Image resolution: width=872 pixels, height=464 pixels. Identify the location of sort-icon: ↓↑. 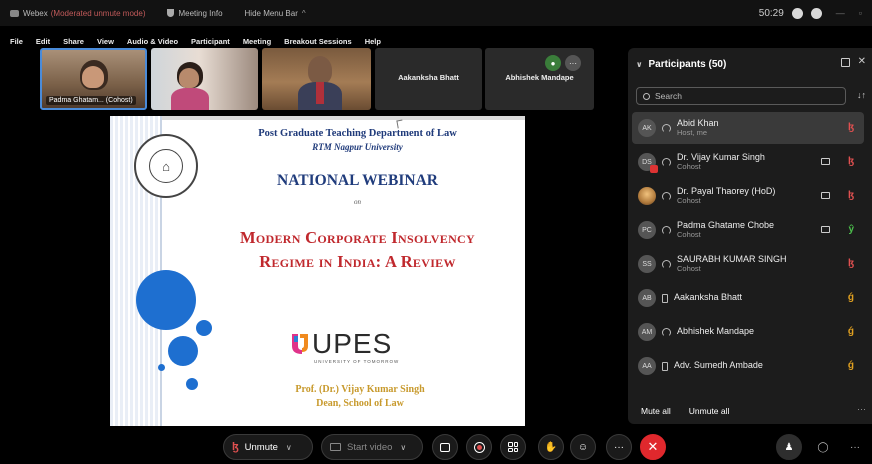
(861, 95).